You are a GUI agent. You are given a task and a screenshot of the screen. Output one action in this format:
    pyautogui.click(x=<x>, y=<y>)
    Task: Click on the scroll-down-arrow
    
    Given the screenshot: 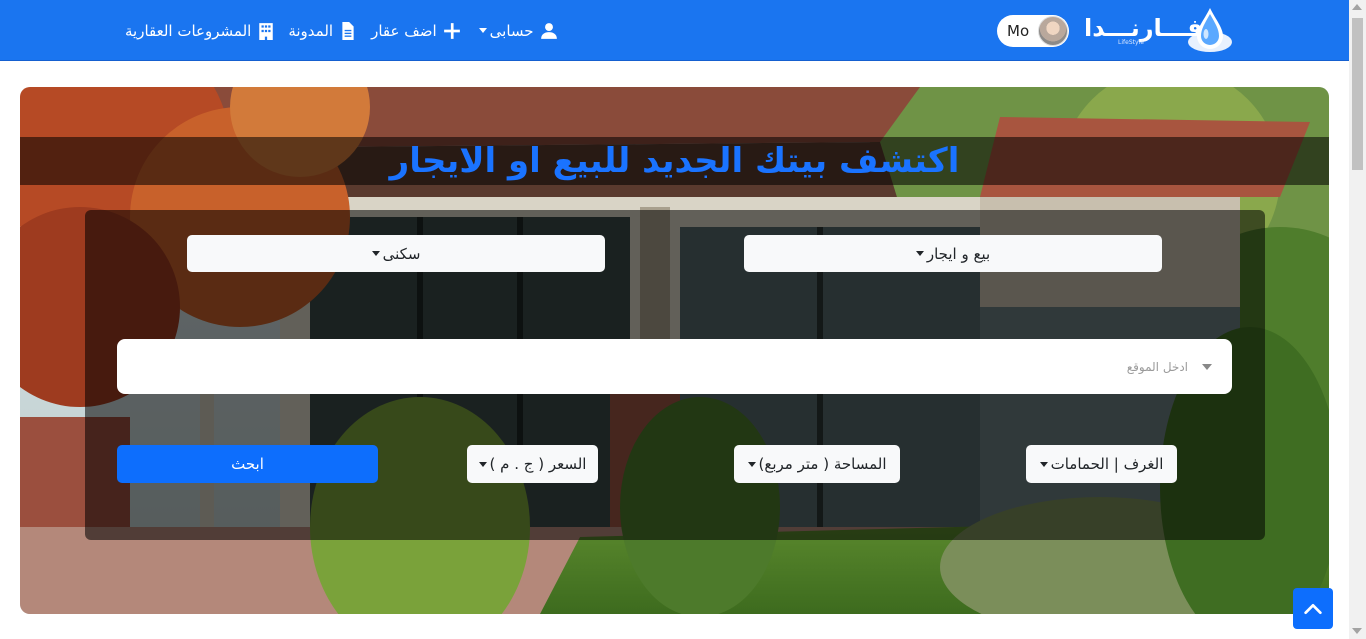 What is the action you would take?
    pyautogui.click(x=1357, y=631)
    